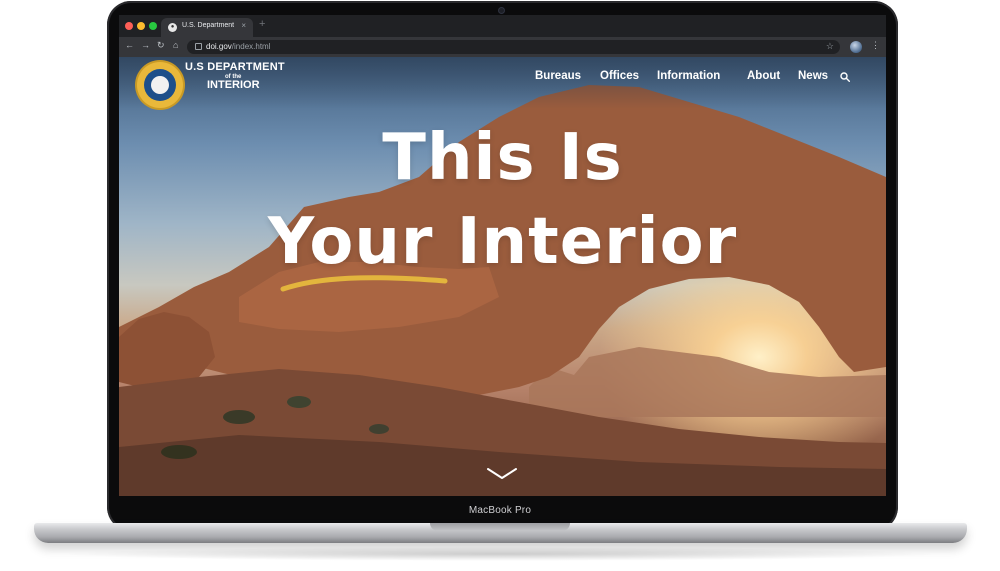 The width and height of the screenshot is (1000, 571). What do you see at coordinates (238, 46) in the screenshot?
I see `url-text: doi.gov/index.html` at bounding box center [238, 46].